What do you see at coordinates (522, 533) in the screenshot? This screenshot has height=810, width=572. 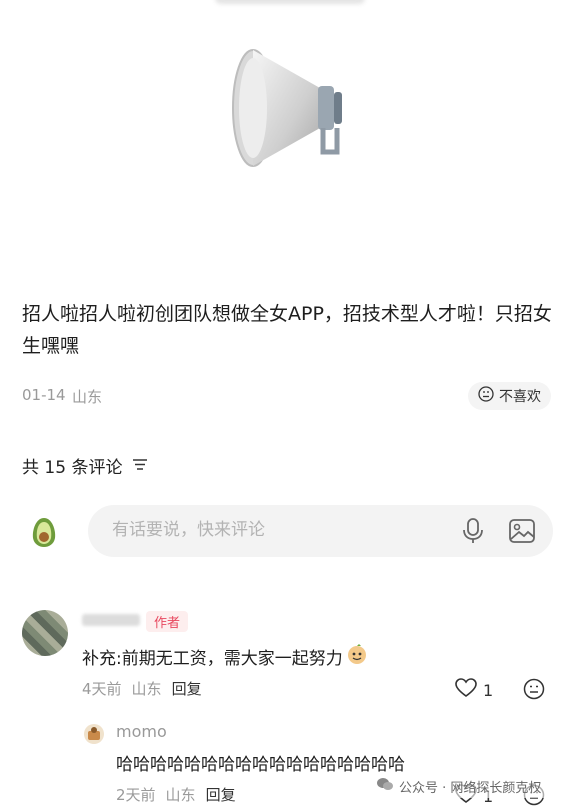 I see `image-icon` at bounding box center [522, 533].